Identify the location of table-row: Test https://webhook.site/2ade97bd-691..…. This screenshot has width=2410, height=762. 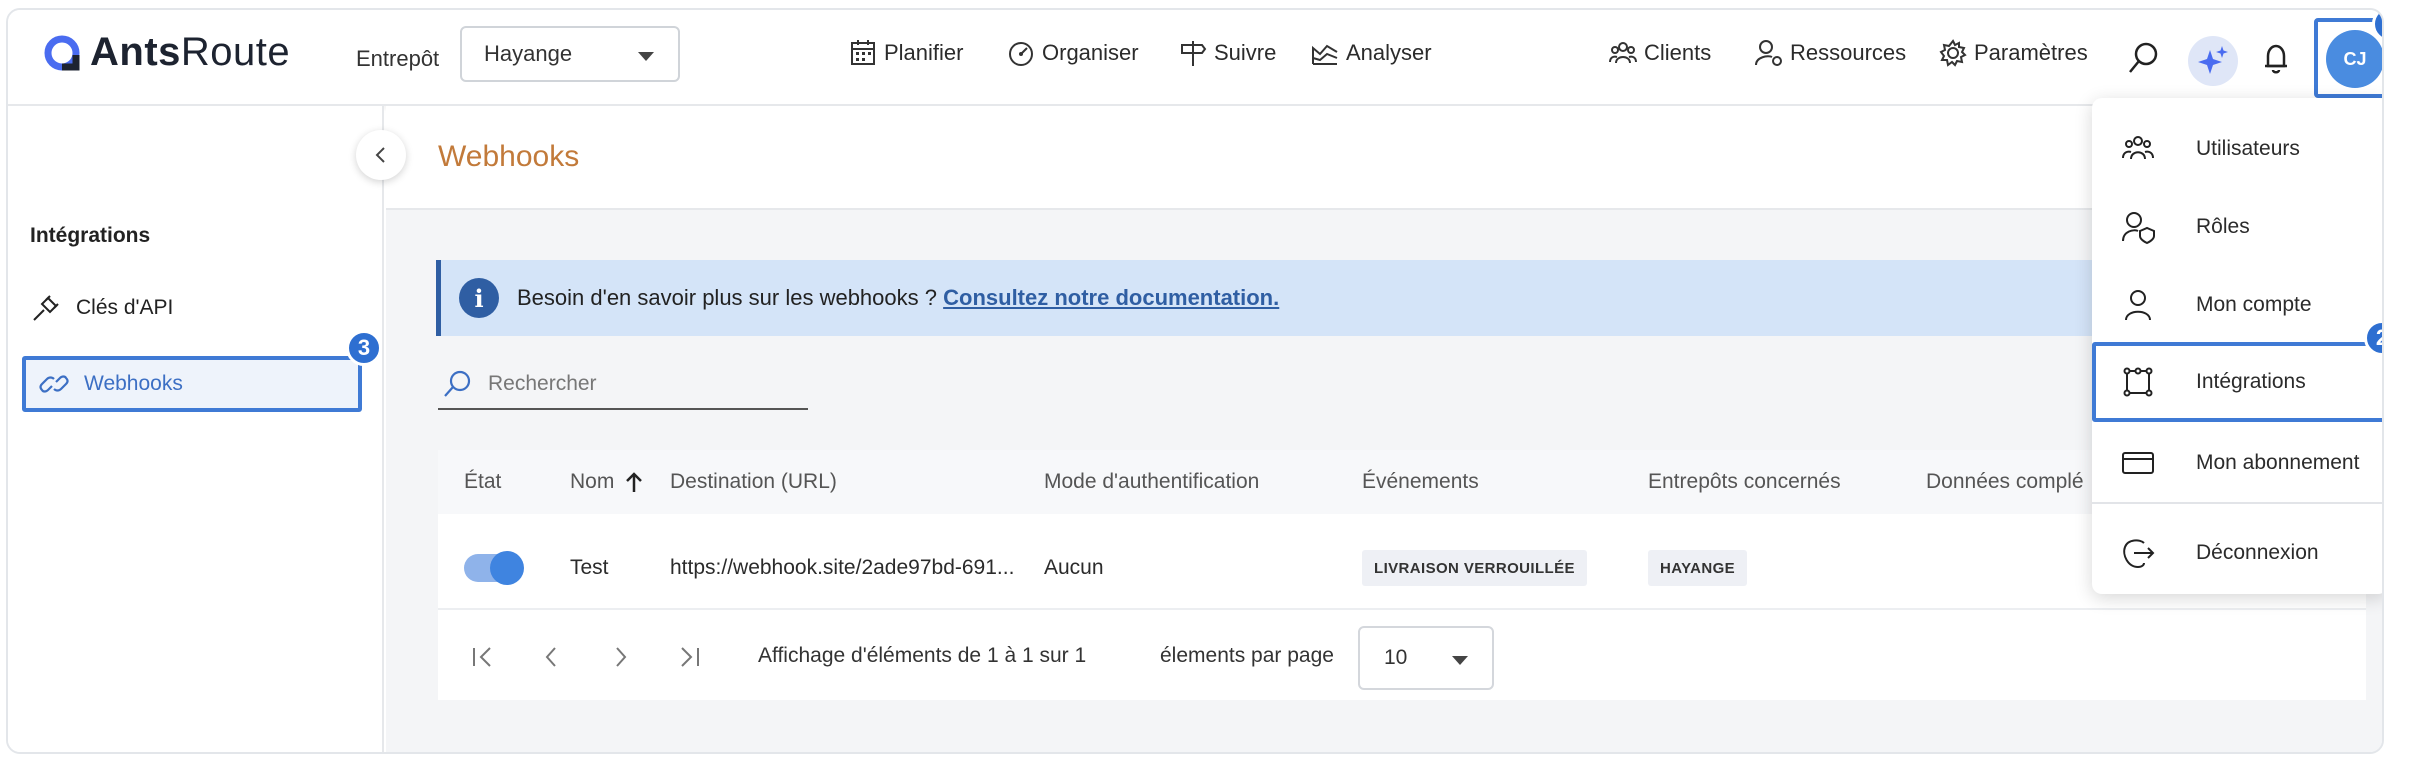
(1402, 570).